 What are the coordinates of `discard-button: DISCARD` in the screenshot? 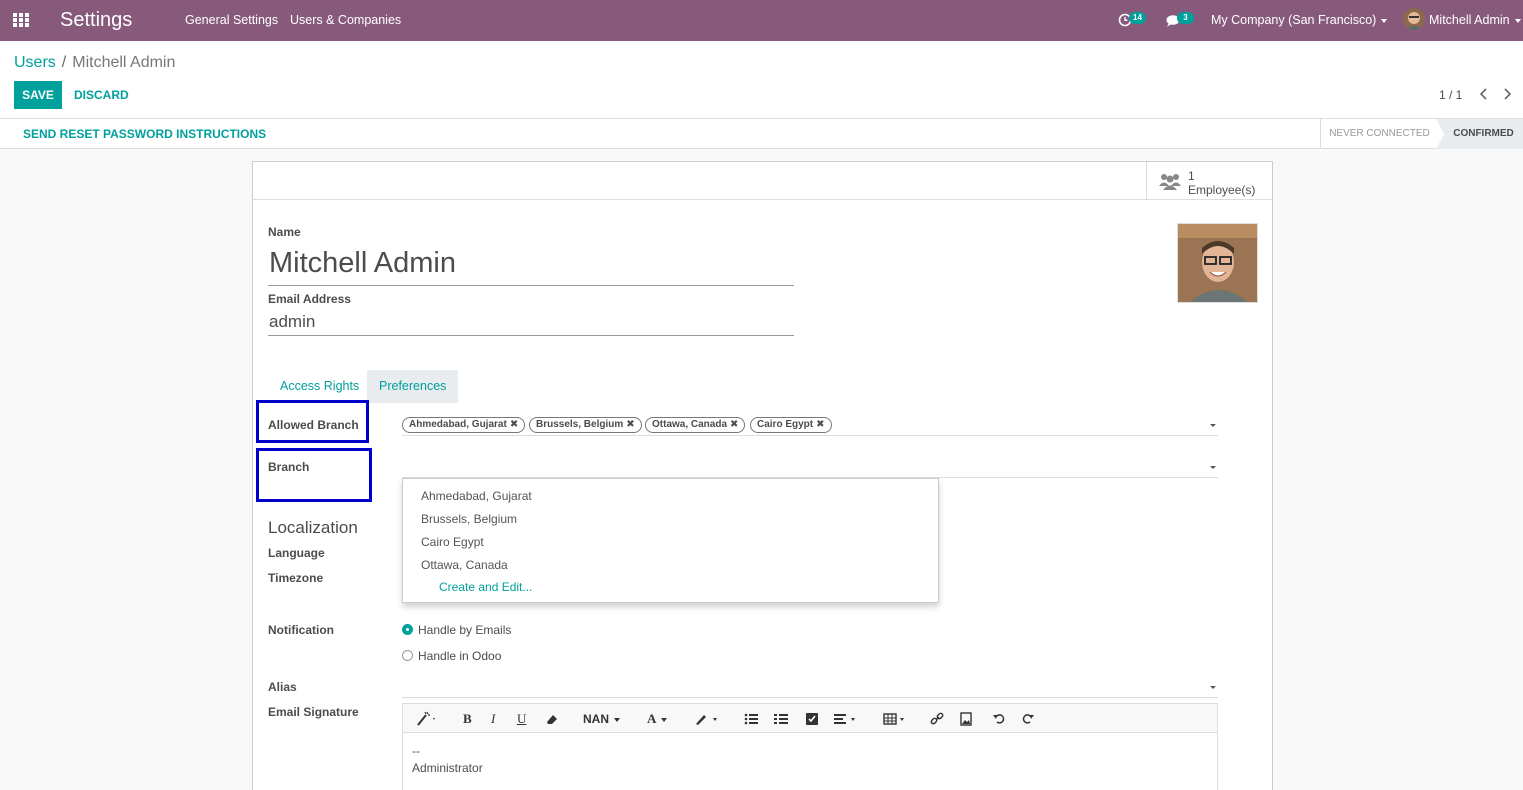 It's located at (101, 95).